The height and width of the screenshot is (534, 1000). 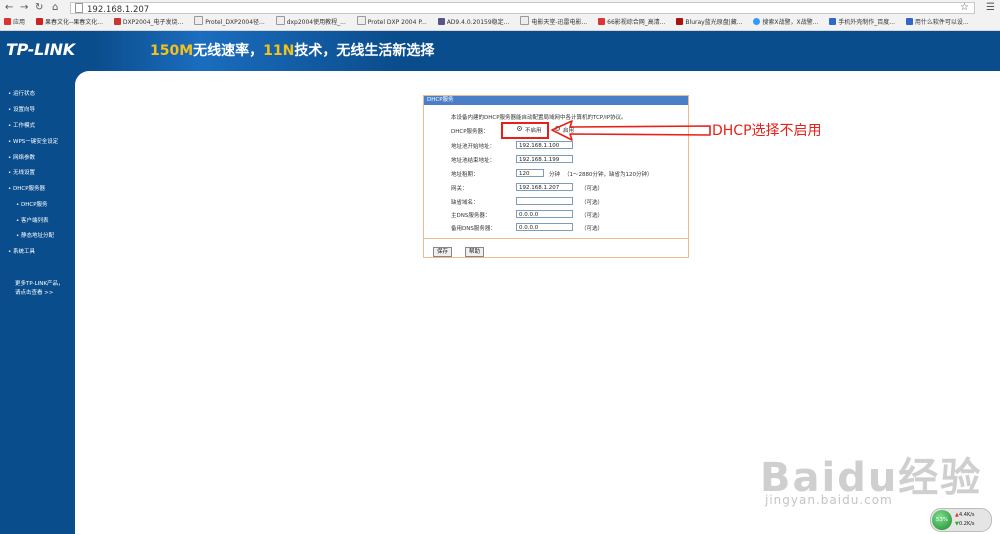 What do you see at coordinates (21, 109) in the screenshot?
I see `menu-item-wizard: • 设置向导` at bounding box center [21, 109].